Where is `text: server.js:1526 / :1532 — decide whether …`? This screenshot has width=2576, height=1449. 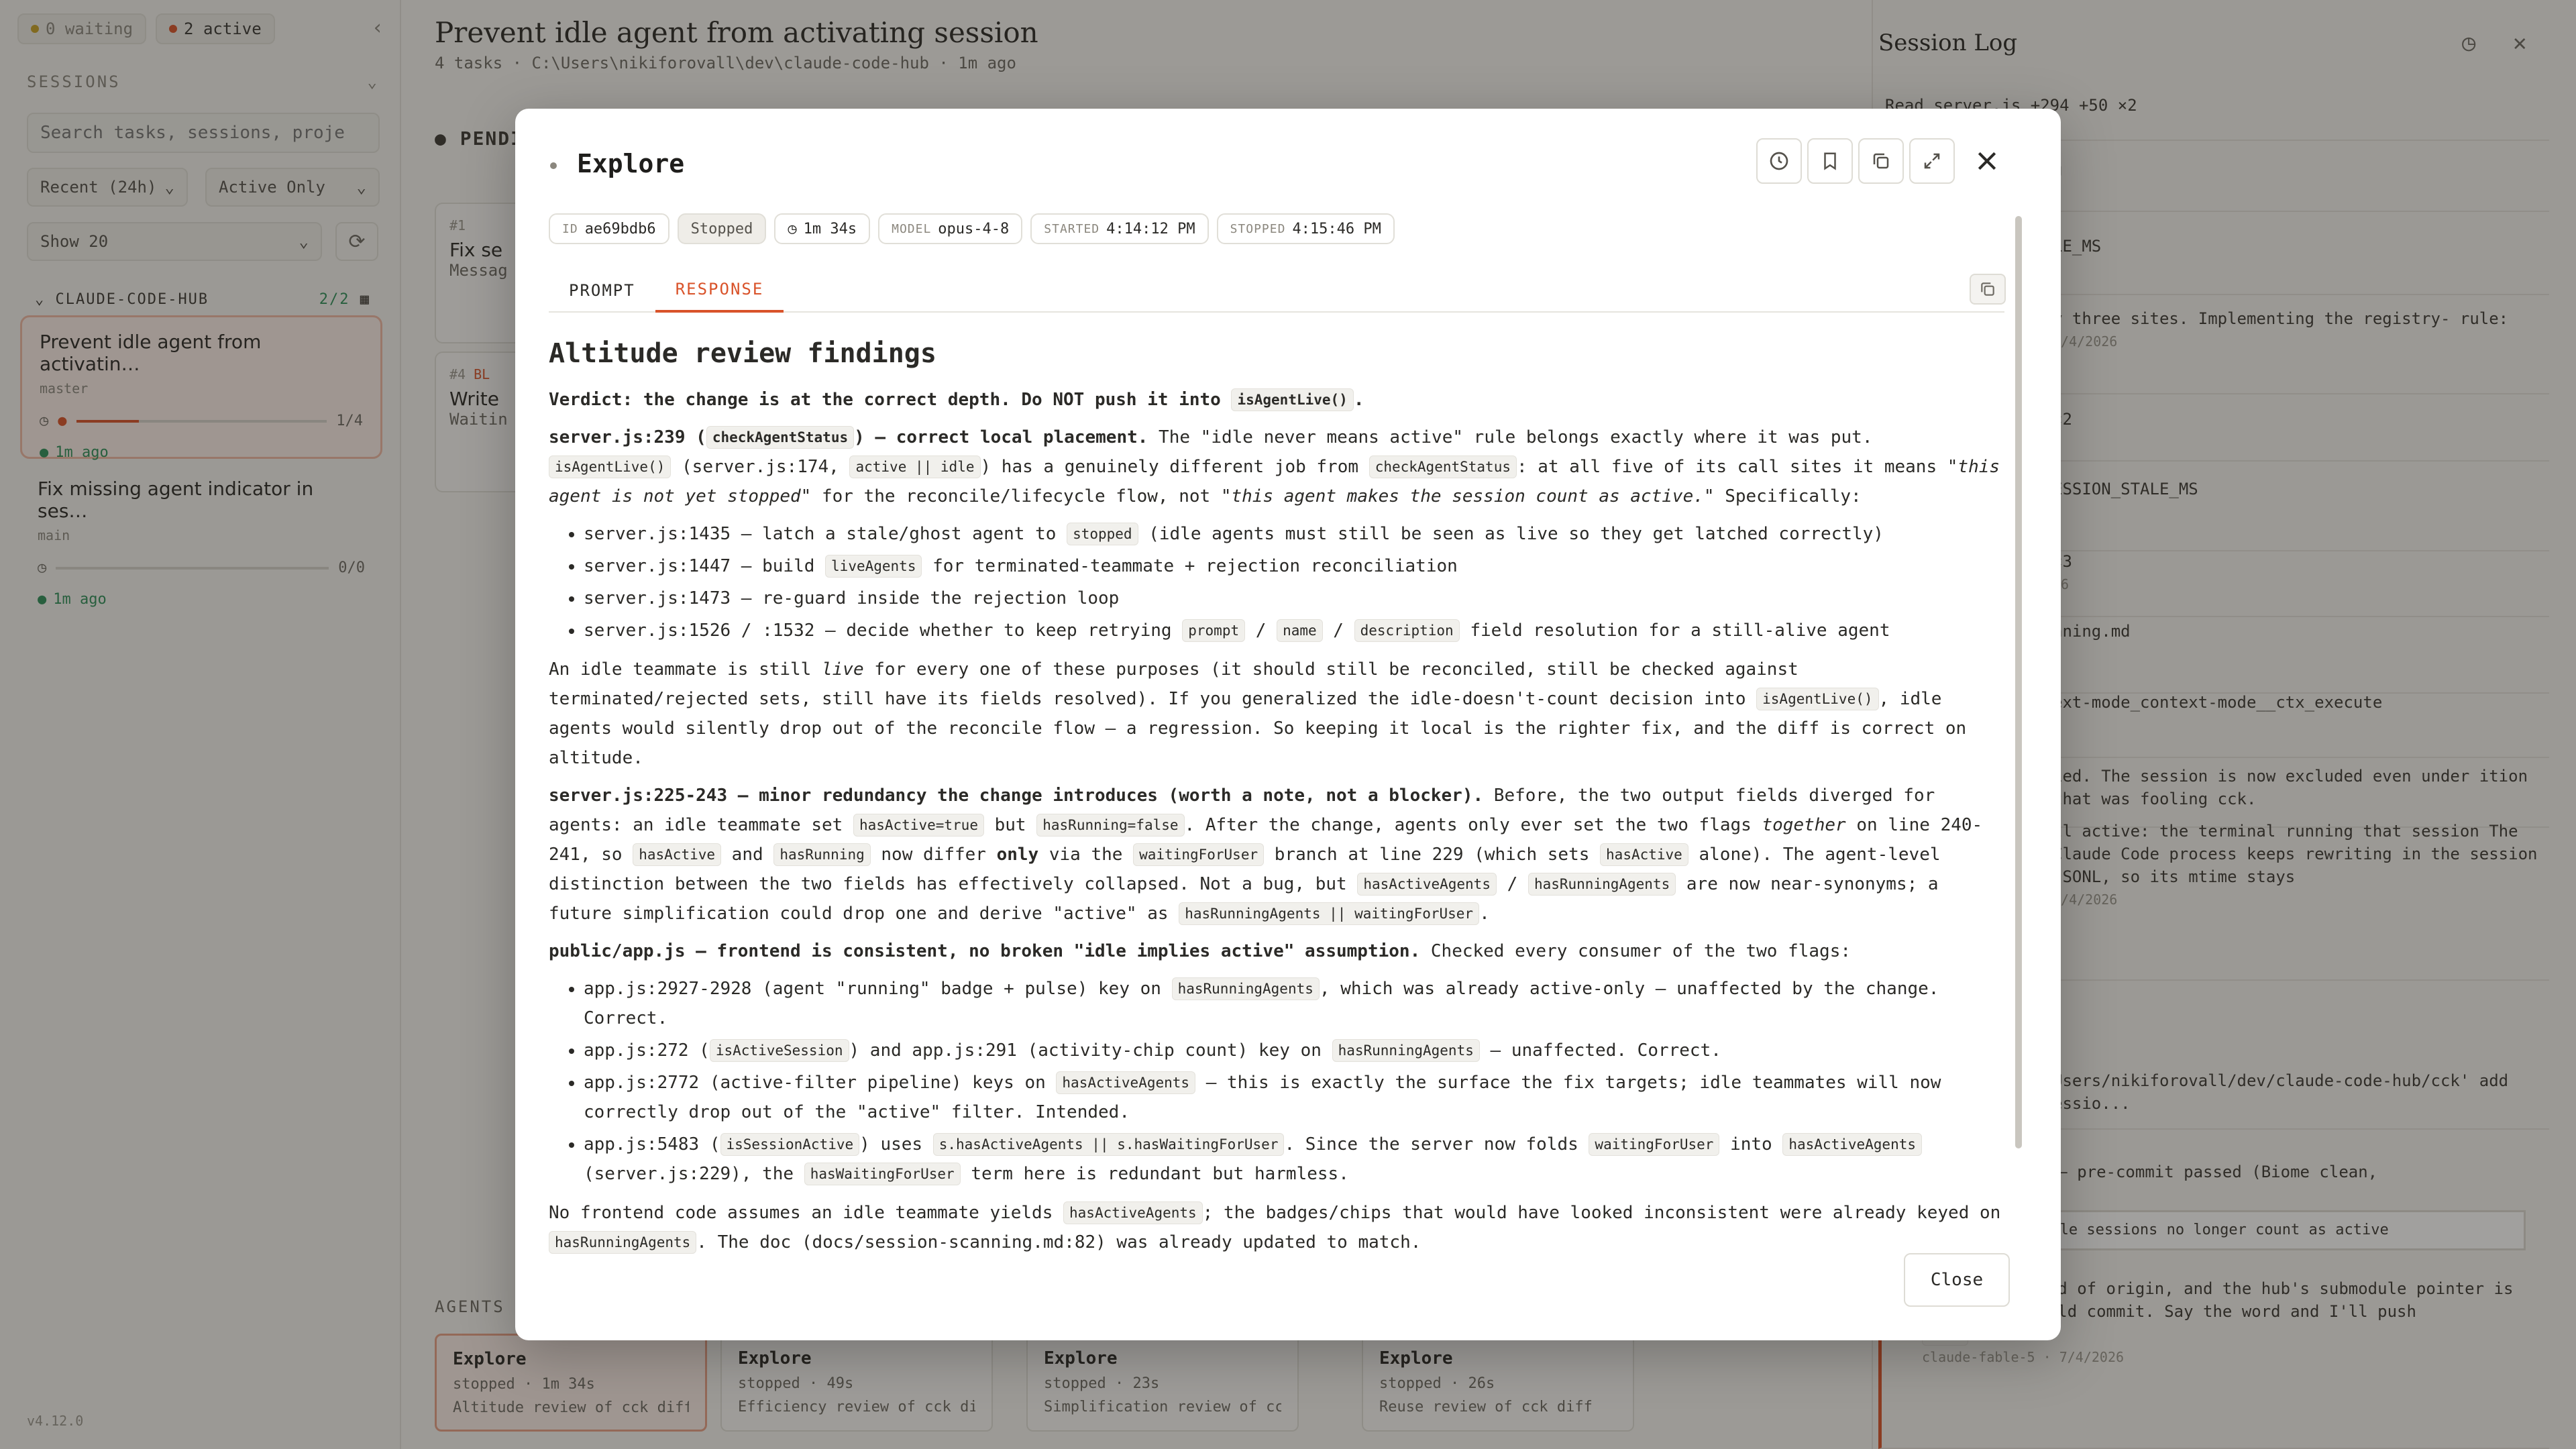
text: server.js:1526 / :1532 — decide whether … is located at coordinates (883, 631).